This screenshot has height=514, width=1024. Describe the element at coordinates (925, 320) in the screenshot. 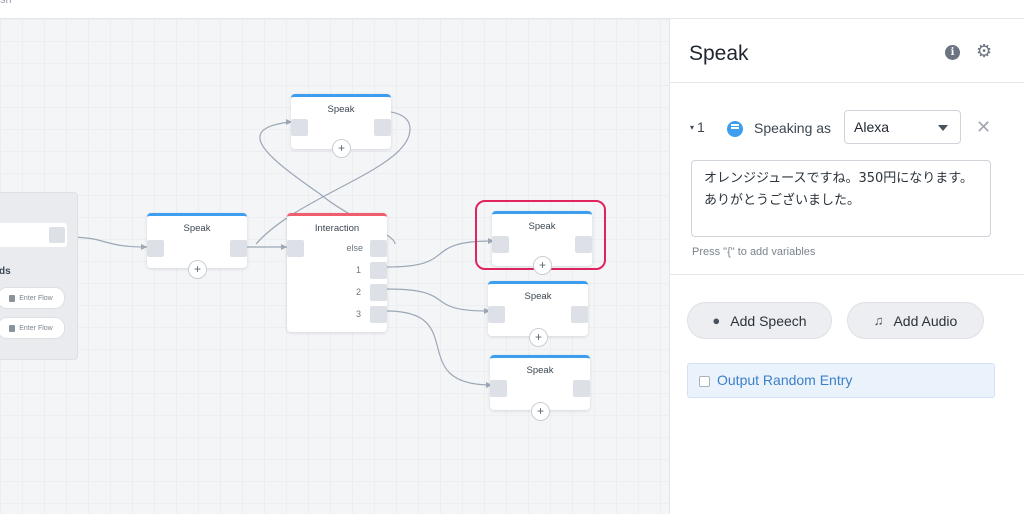

I see `add-audio-label: Add Audio` at that location.